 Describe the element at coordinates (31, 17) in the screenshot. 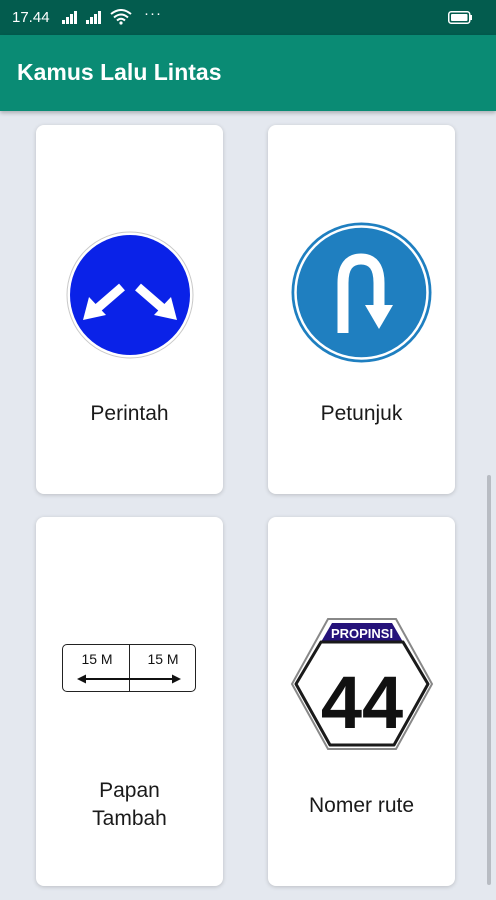

I see `status-time: 17.44` at that location.